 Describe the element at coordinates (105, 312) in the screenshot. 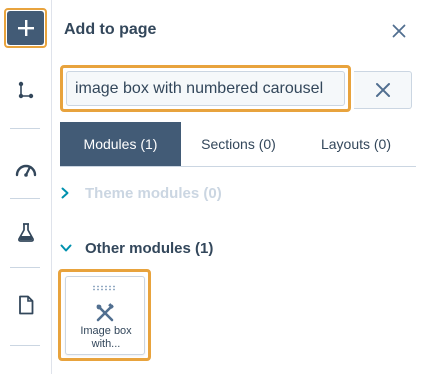

I see `tools-icon` at that location.